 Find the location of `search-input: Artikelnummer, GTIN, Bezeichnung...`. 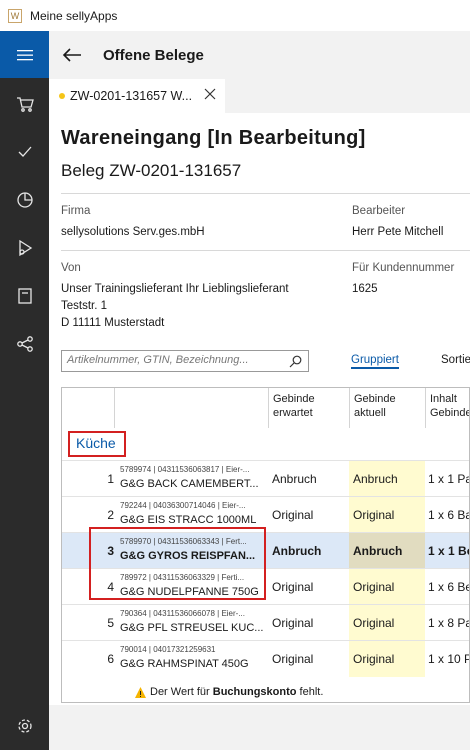

search-input: Artikelnummer, GTIN, Bezeichnung... is located at coordinates (185, 361).